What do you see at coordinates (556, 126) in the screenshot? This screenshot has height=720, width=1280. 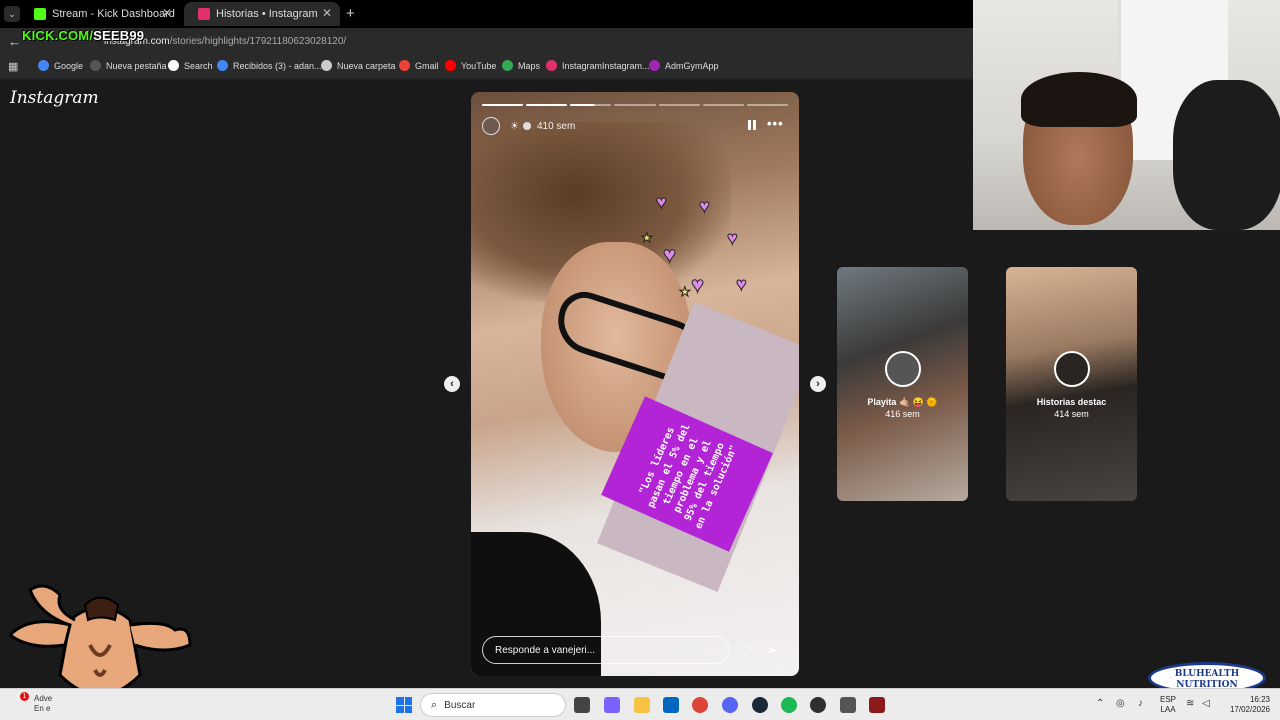 I see `story-time: 410 sem` at bounding box center [556, 126].